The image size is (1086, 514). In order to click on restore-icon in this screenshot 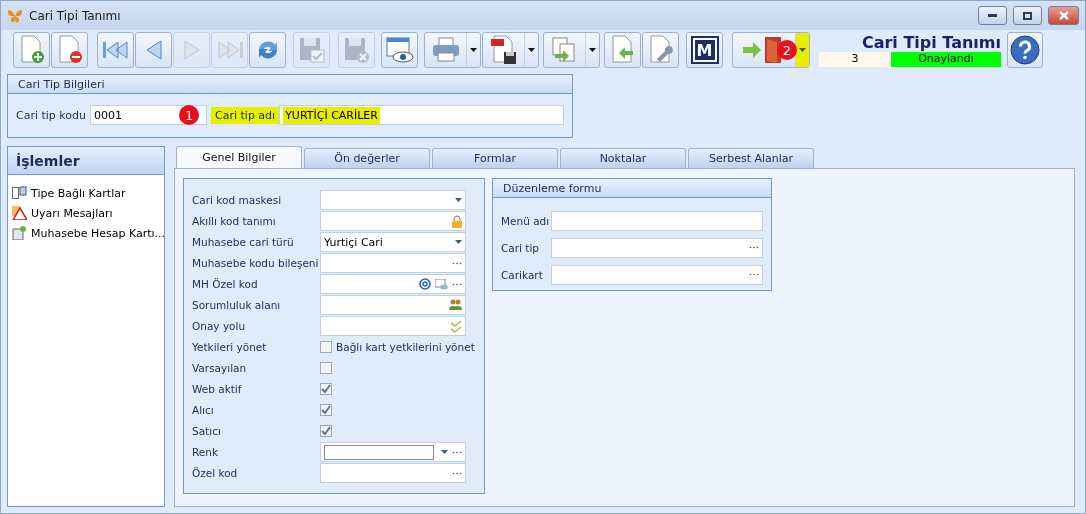, I will do `click(1027, 15)`.